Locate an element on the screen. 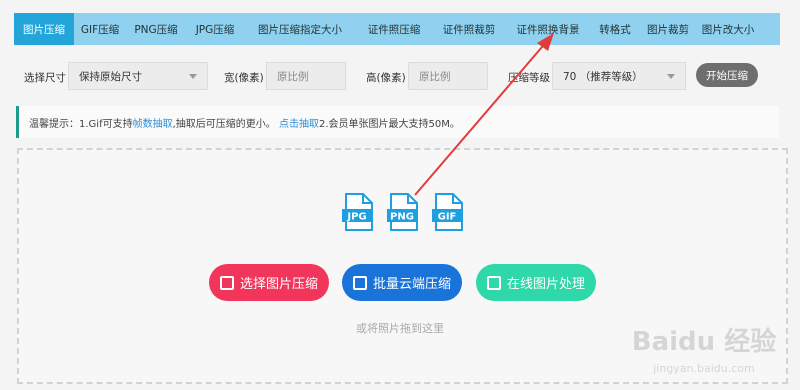 This screenshot has width=800, height=390. select-image-label: 选择图片压缩 is located at coordinates (278, 284).